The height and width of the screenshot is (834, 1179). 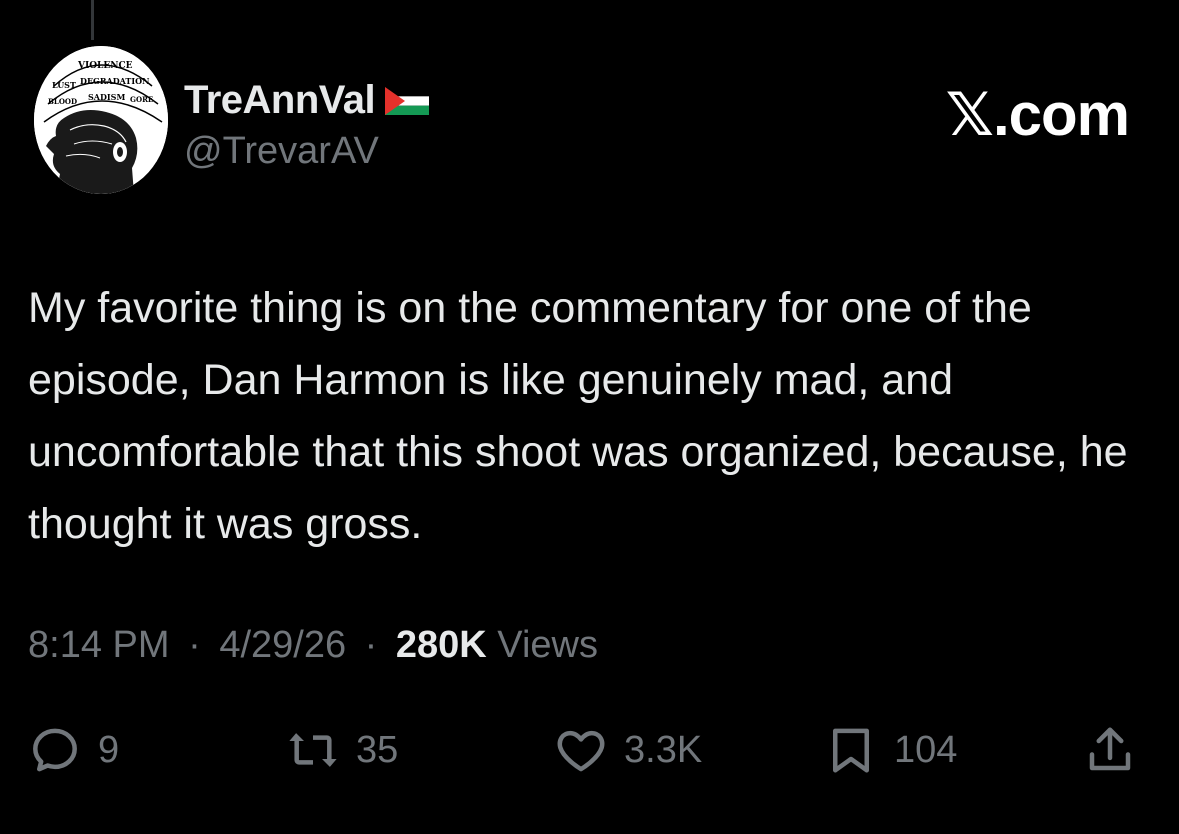 I want to click on svg-text: GORE, so click(x=141, y=99).